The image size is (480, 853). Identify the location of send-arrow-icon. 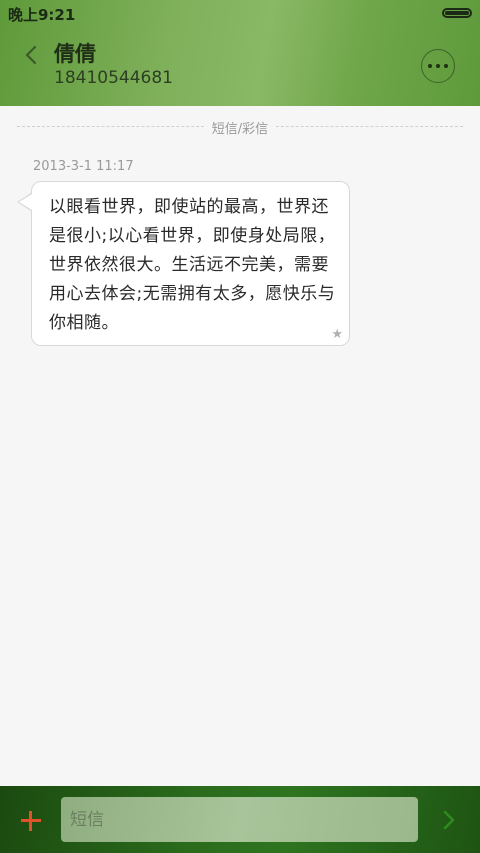
(449, 820).